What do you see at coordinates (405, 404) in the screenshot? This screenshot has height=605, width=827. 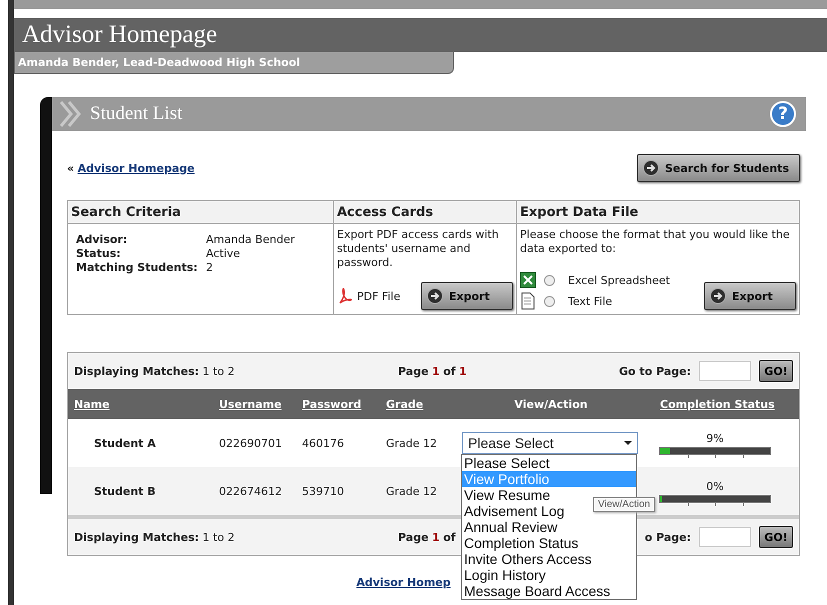 I see `column-header: Grade` at bounding box center [405, 404].